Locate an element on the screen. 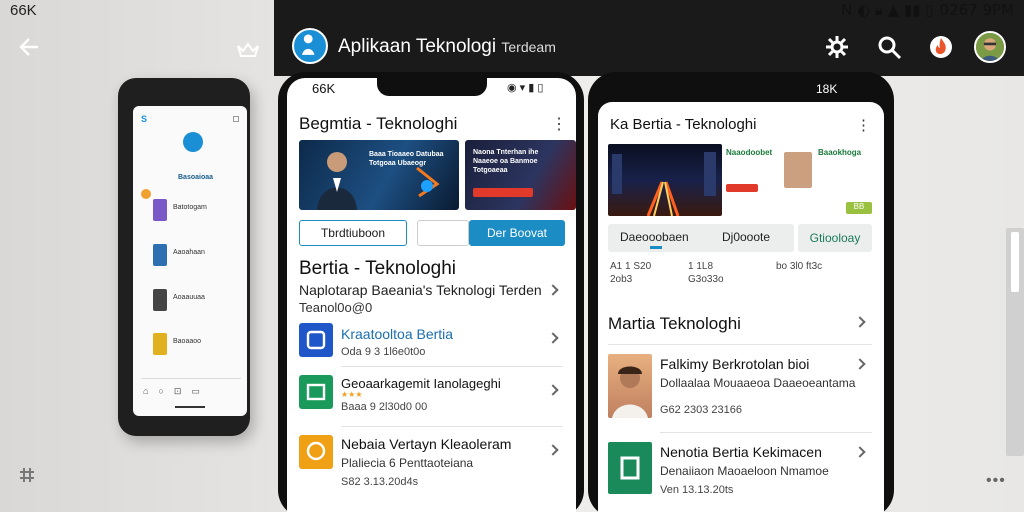 This screenshot has height=512, width=1024. mid-banner-primary: Baaa Tioaaeo Datubaa Totgoaa Ubaeogr is located at coordinates (379, 175).